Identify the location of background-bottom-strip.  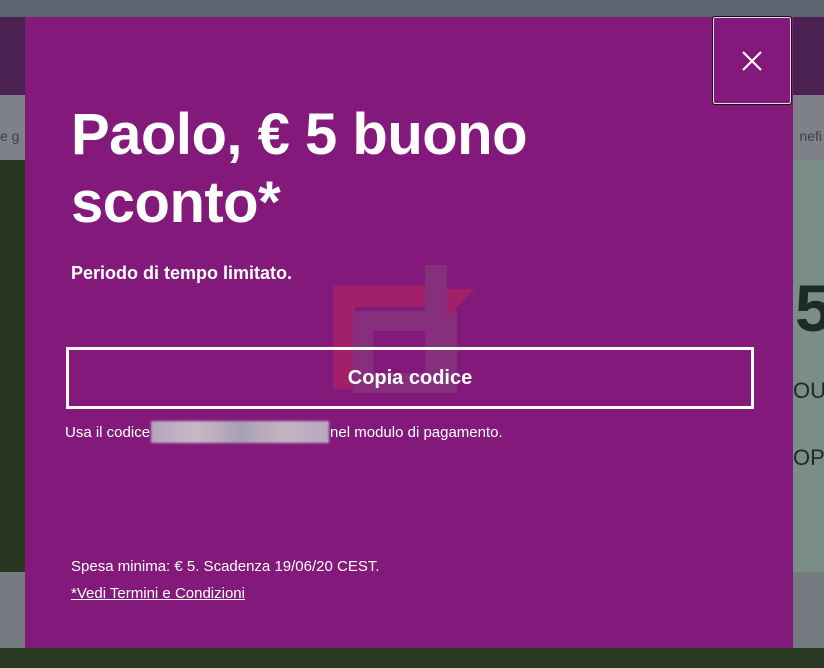
(412, 658).